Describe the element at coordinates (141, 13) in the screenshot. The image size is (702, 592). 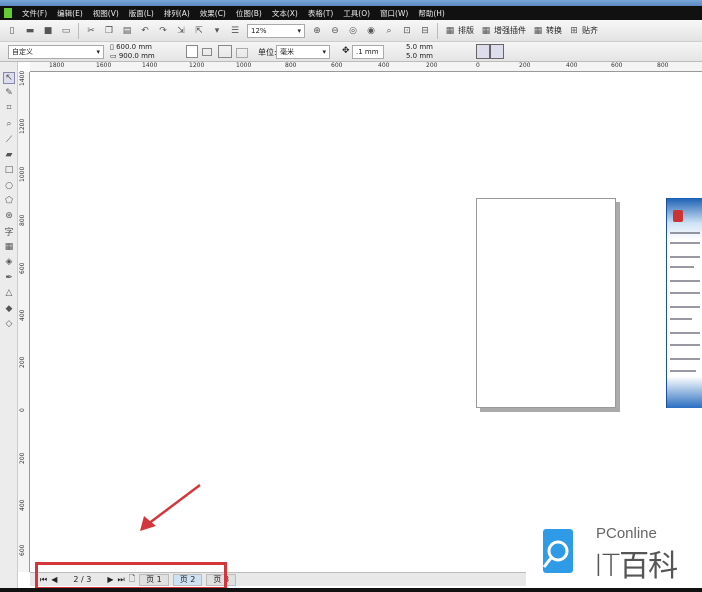
I see `menu-layout: 版面(L)` at that location.